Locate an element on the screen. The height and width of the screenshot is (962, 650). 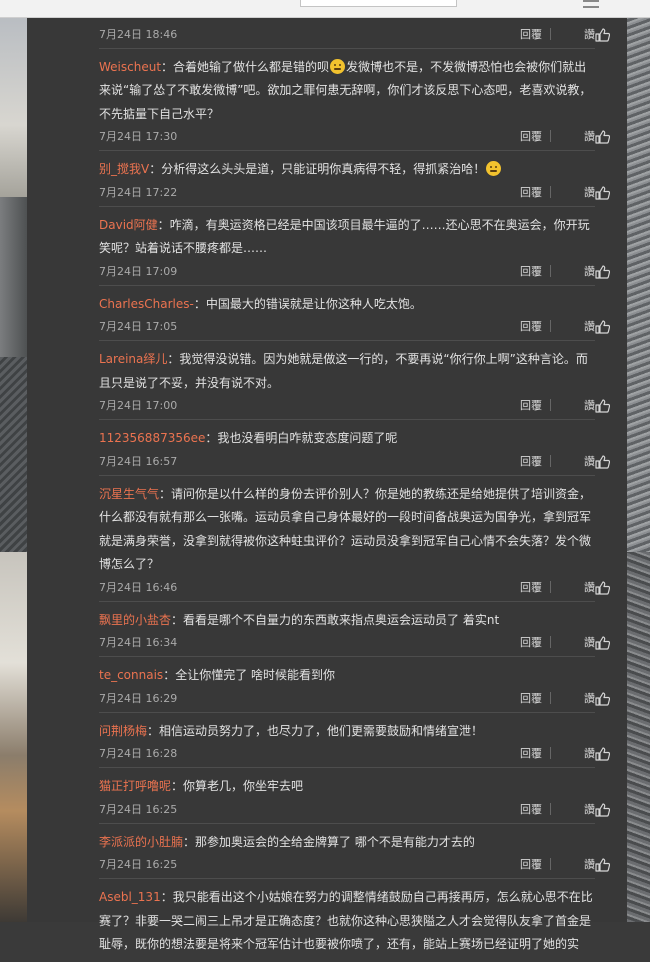
comment-username: Weischeut is located at coordinates (130, 67).